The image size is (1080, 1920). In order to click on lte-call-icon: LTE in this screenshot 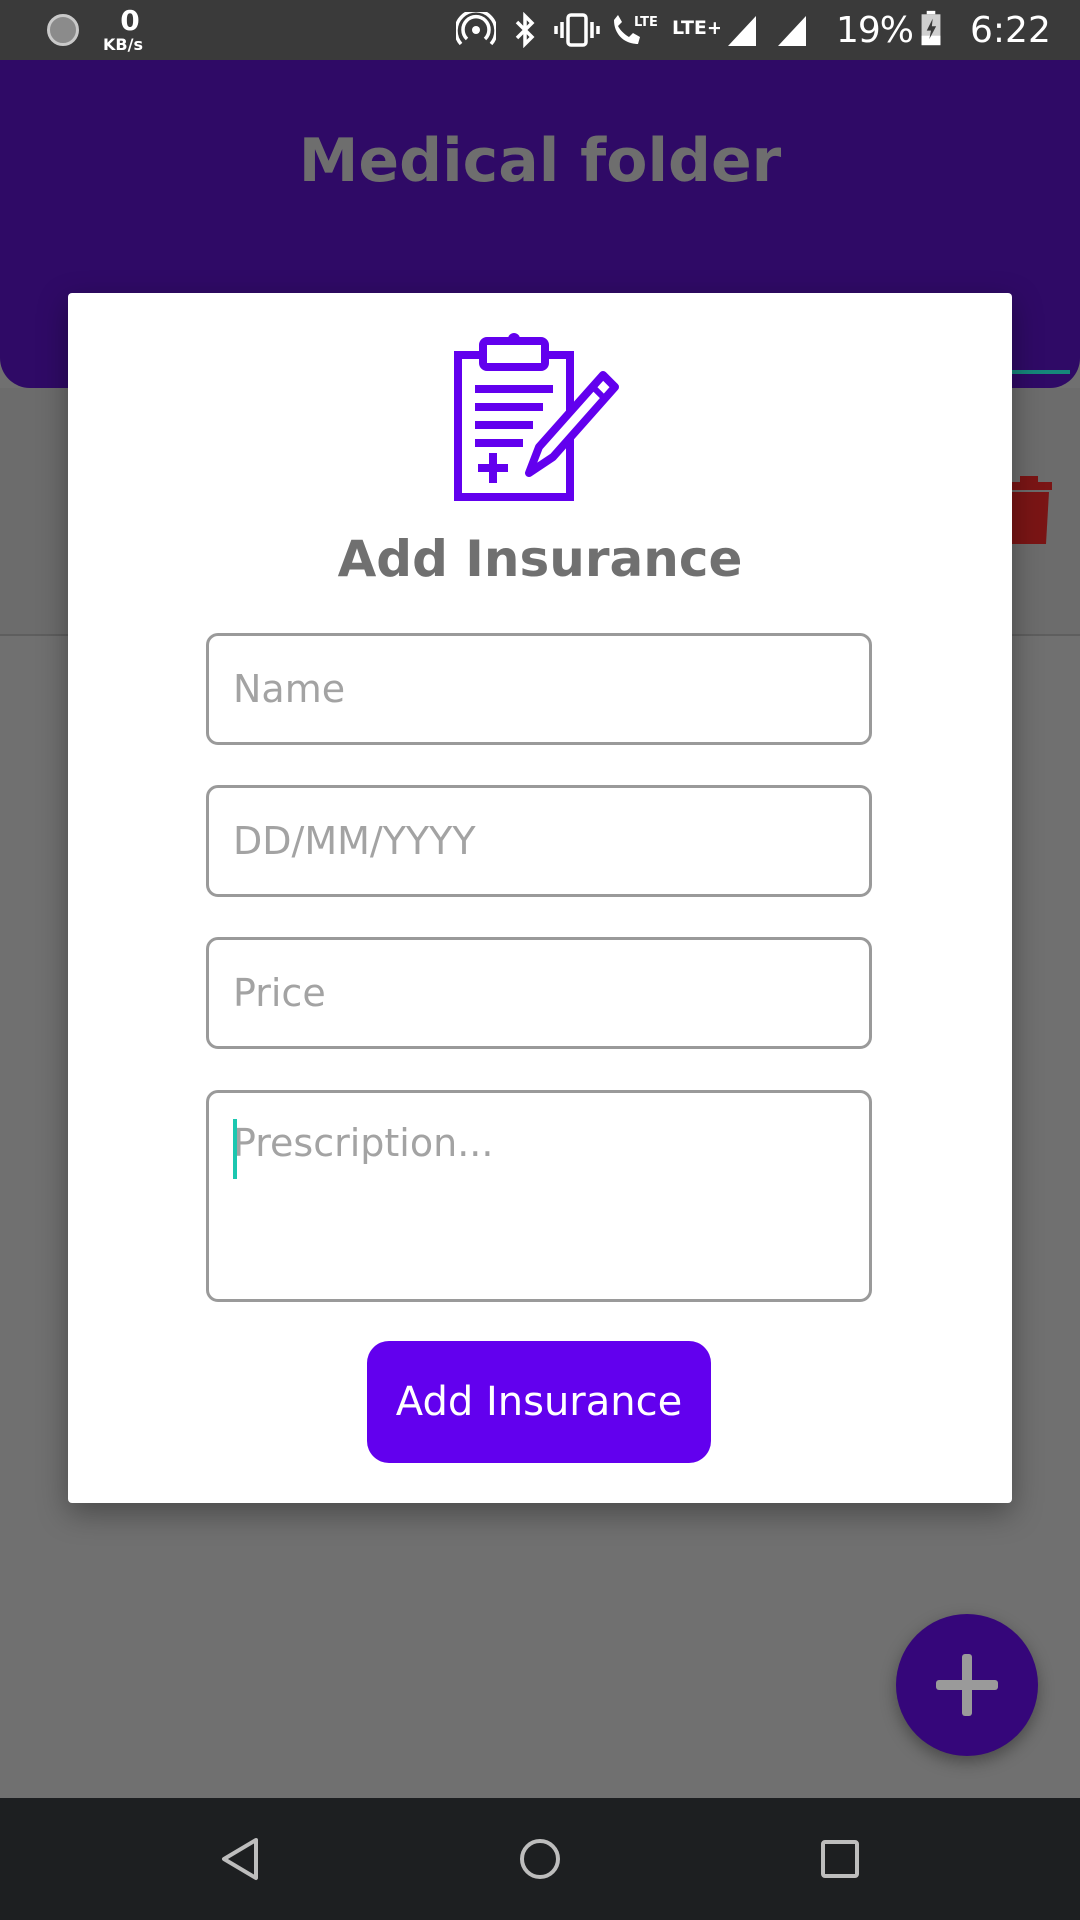, I will do `click(636, 29)`.